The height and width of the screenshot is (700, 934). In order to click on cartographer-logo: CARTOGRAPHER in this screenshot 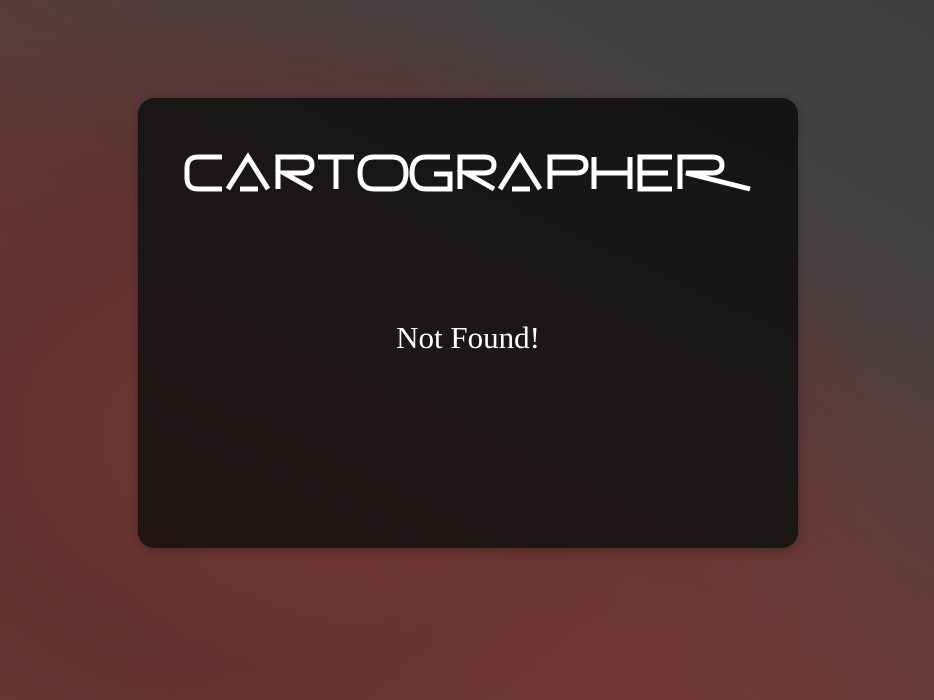, I will do `click(469, 173)`.